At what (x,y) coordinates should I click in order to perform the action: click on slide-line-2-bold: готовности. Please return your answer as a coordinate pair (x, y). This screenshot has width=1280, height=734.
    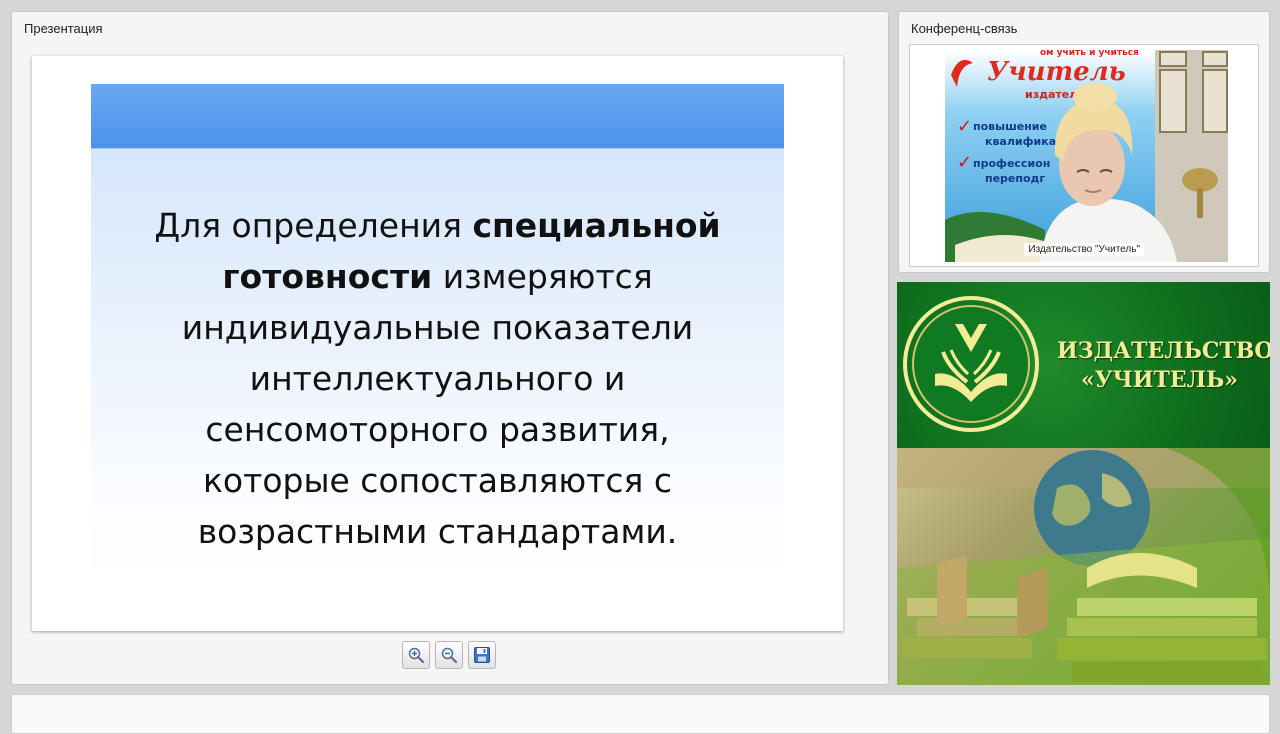
    Looking at the image, I should click on (327, 276).